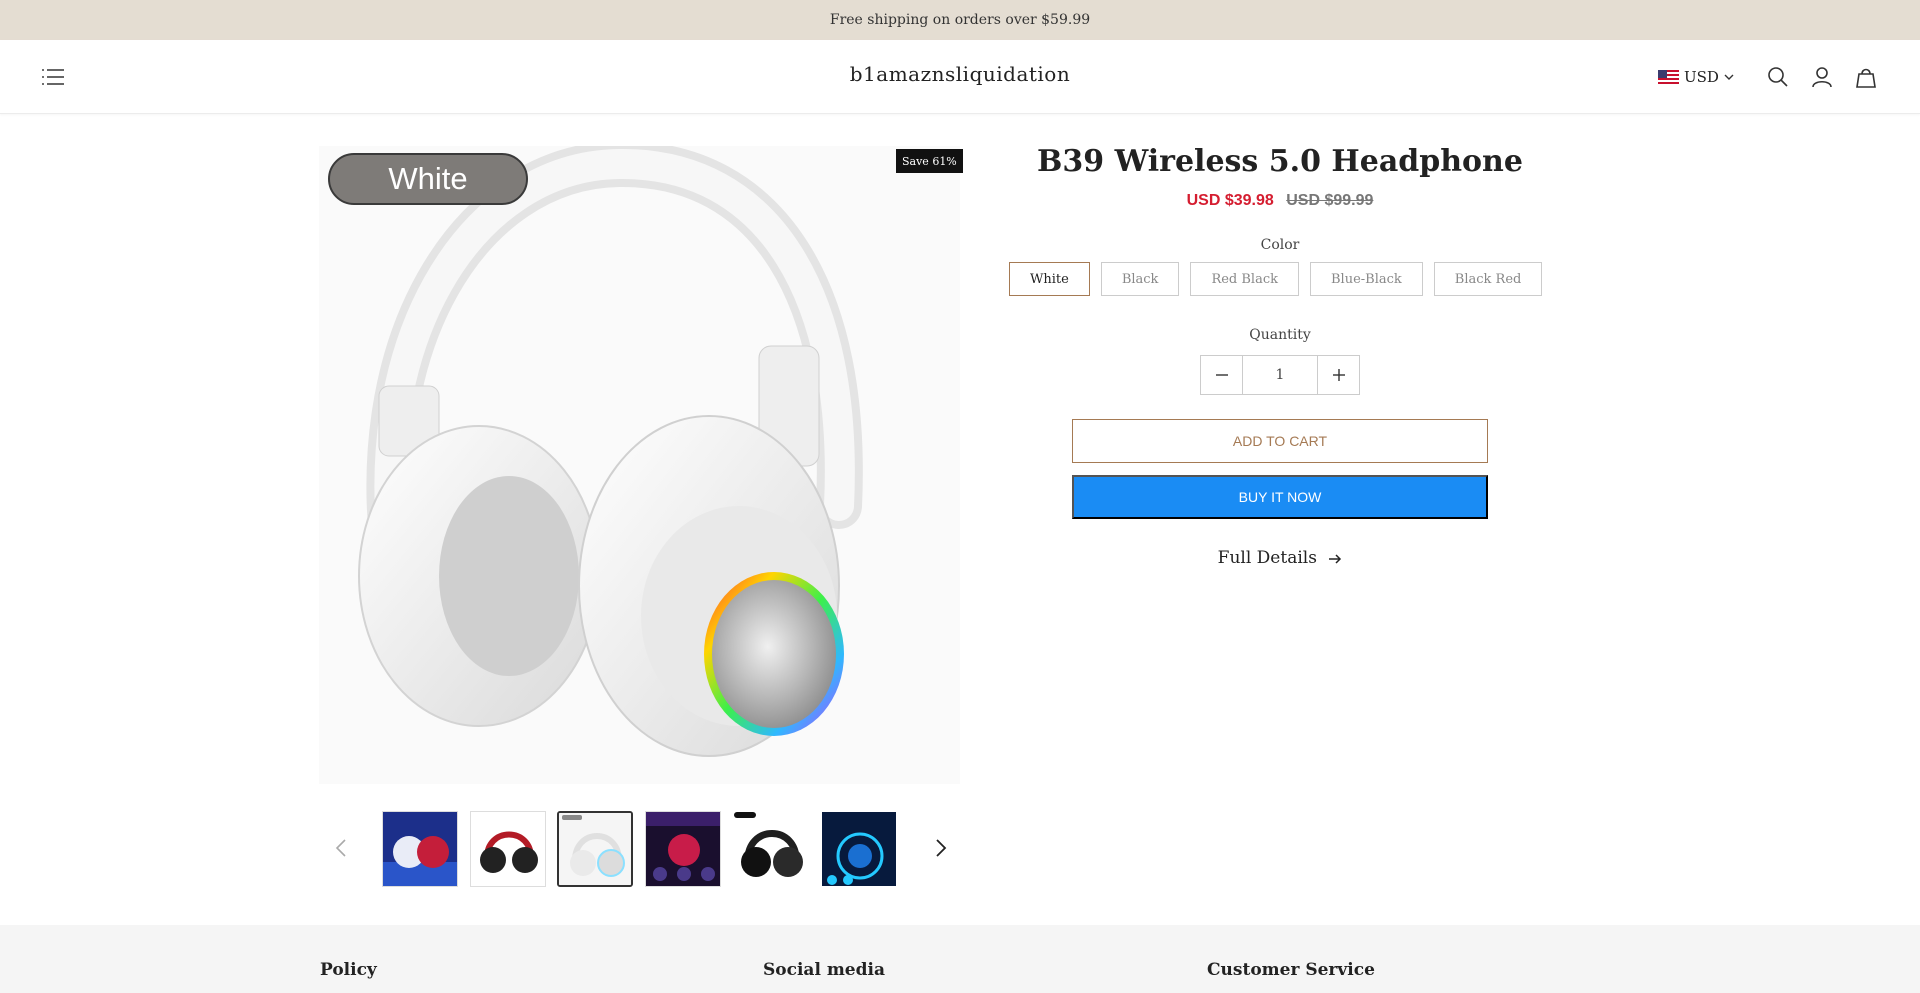  What do you see at coordinates (1049, 279) in the screenshot?
I see `color-option-white: White` at bounding box center [1049, 279].